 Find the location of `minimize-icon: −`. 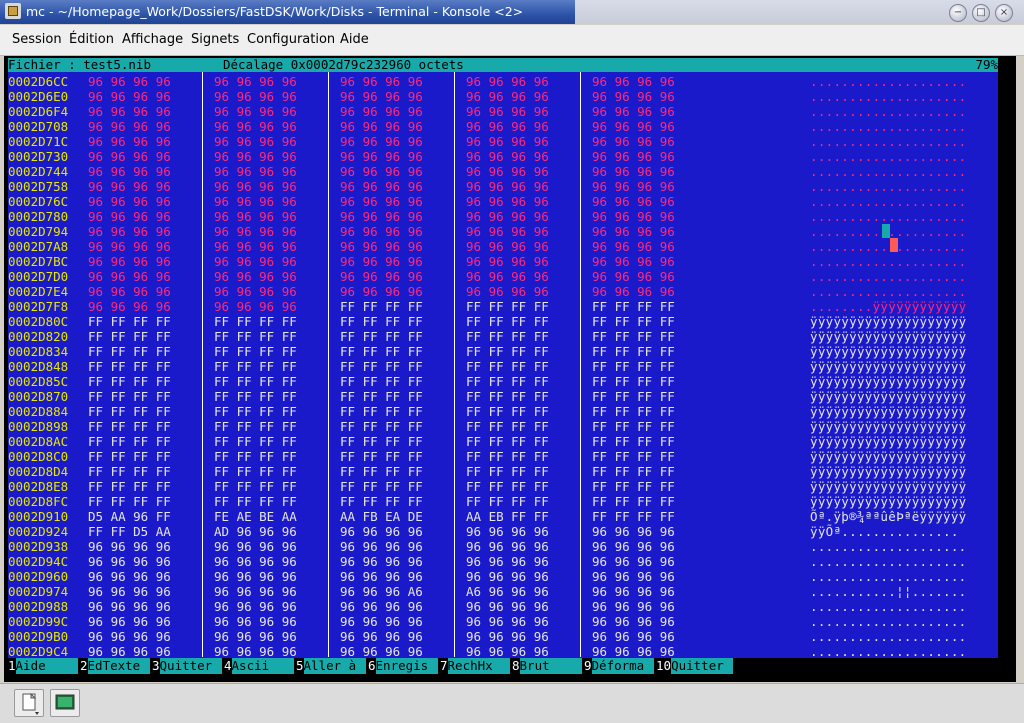

minimize-icon: − is located at coordinates (958, 13).